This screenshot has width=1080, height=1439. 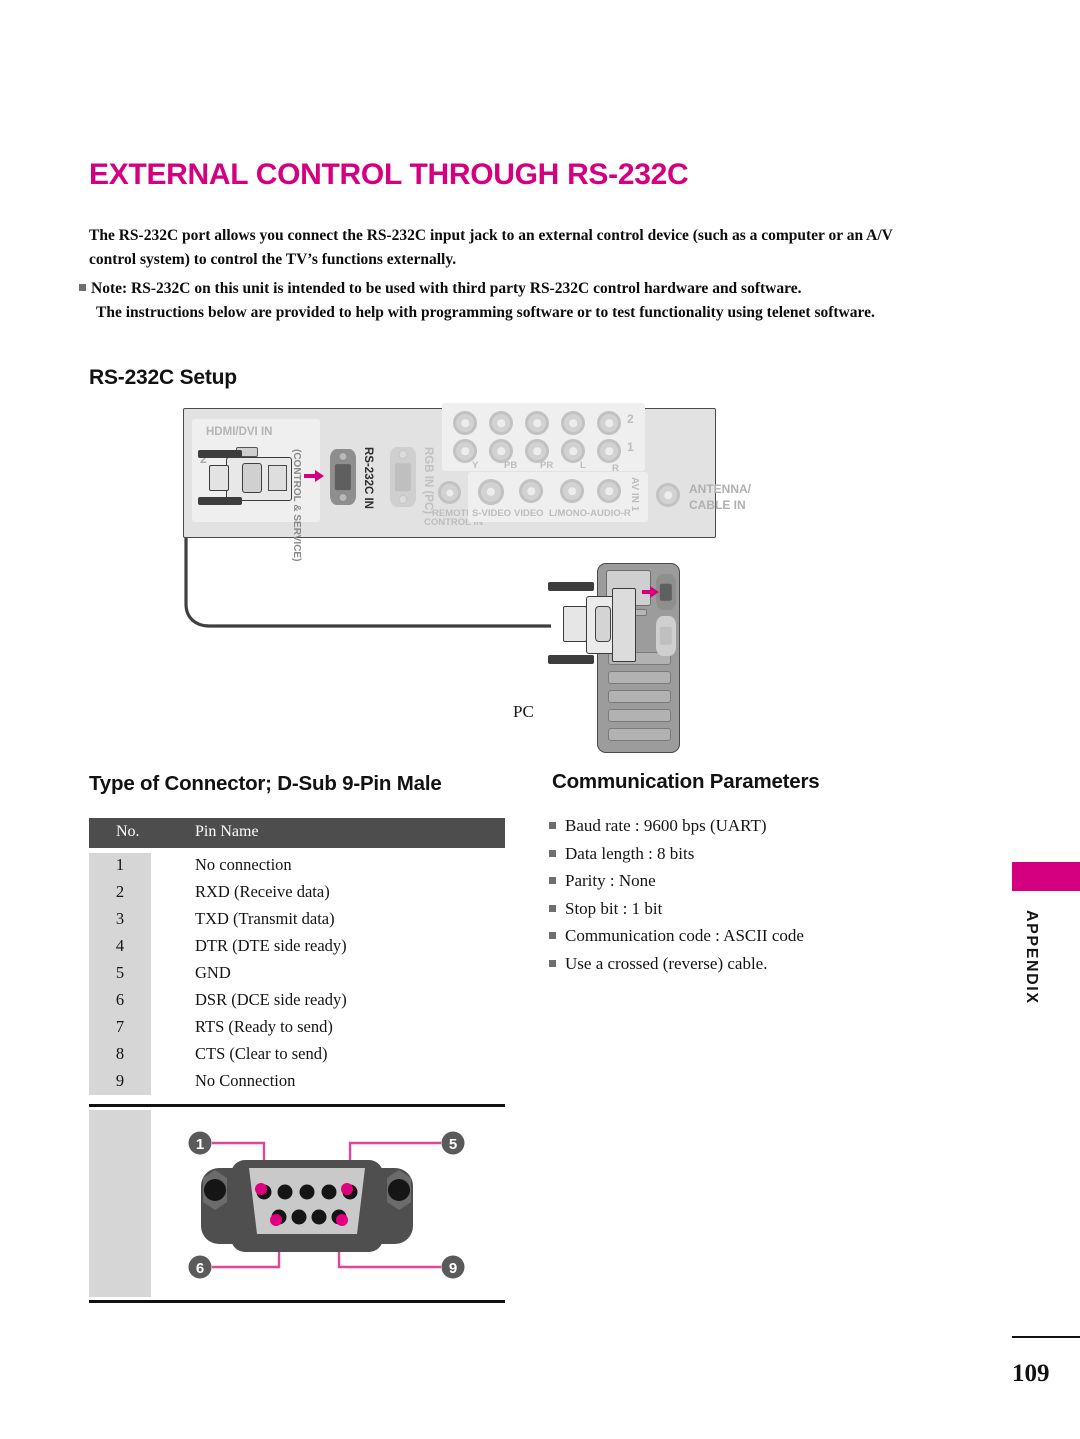 I want to click on table-divider-rule, so click(x=297, y=1105).